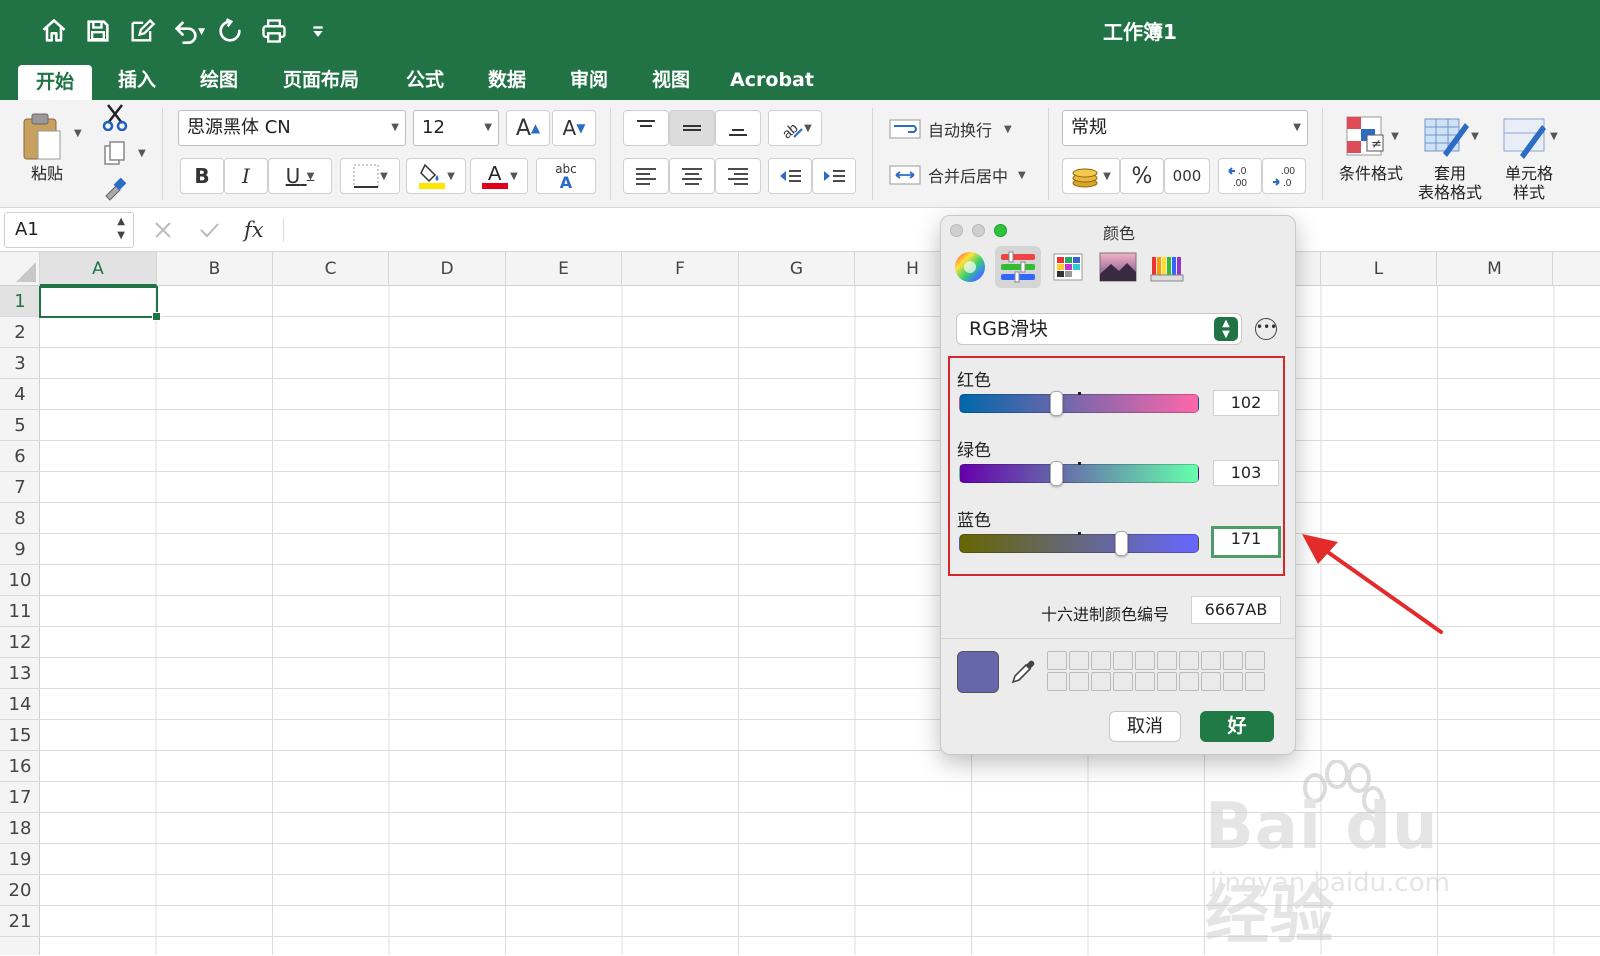  What do you see at coordinates (646, 176) in the screenshot?
I see `align-left-button` at bounding box center [646, 176].